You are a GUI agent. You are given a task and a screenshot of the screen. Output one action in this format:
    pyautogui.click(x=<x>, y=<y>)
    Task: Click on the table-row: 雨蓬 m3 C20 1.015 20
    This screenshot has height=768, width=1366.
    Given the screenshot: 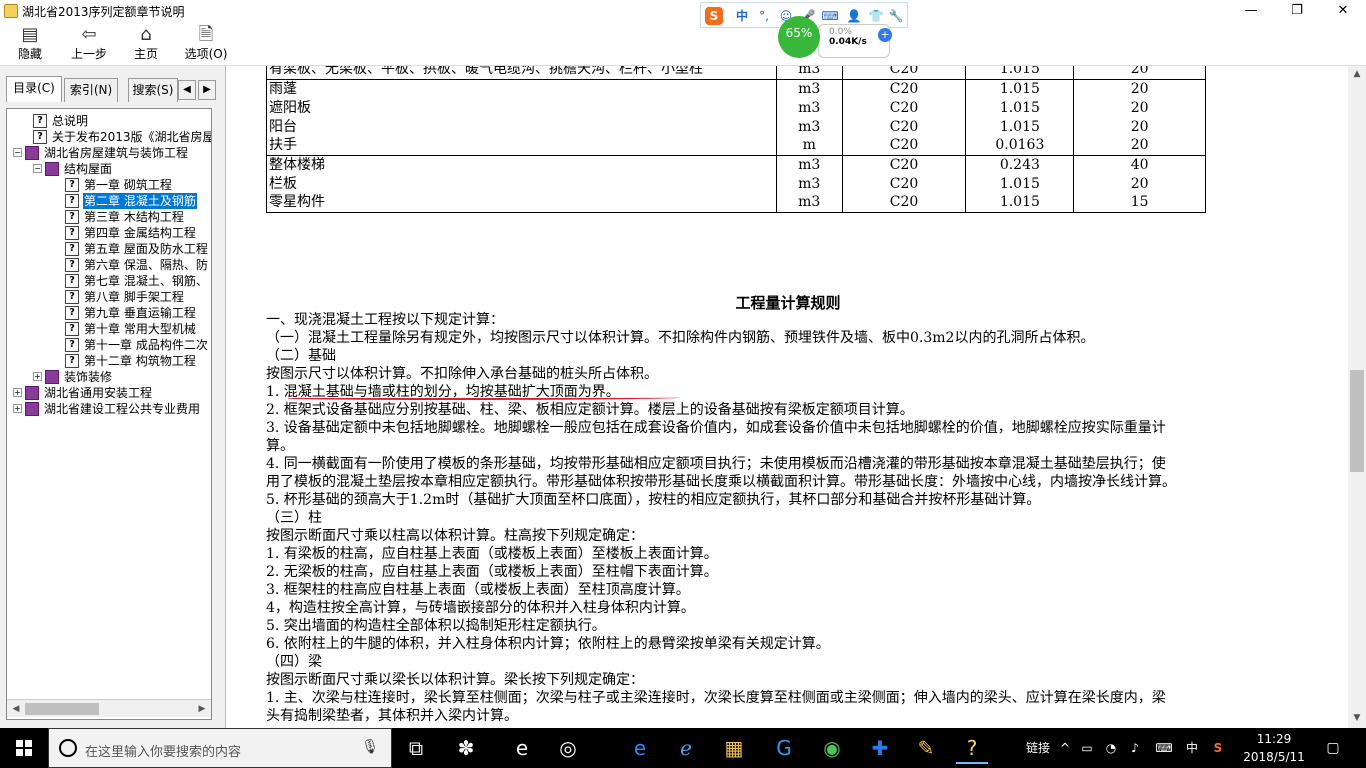 What is the action you would take?
    pyautogui.click(x=736, y=88)
    